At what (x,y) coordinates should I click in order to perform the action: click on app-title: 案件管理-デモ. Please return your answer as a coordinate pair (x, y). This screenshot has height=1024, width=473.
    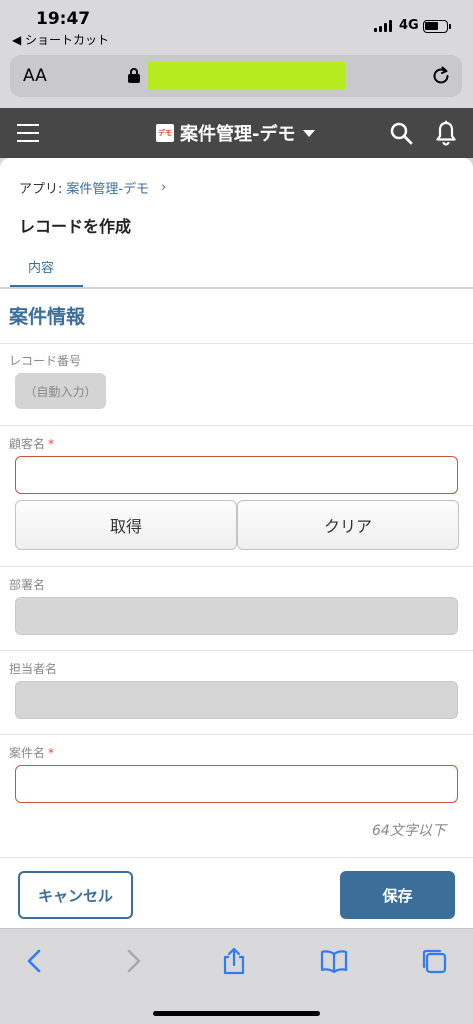
    Looking at the image, I should click on (238, 134).